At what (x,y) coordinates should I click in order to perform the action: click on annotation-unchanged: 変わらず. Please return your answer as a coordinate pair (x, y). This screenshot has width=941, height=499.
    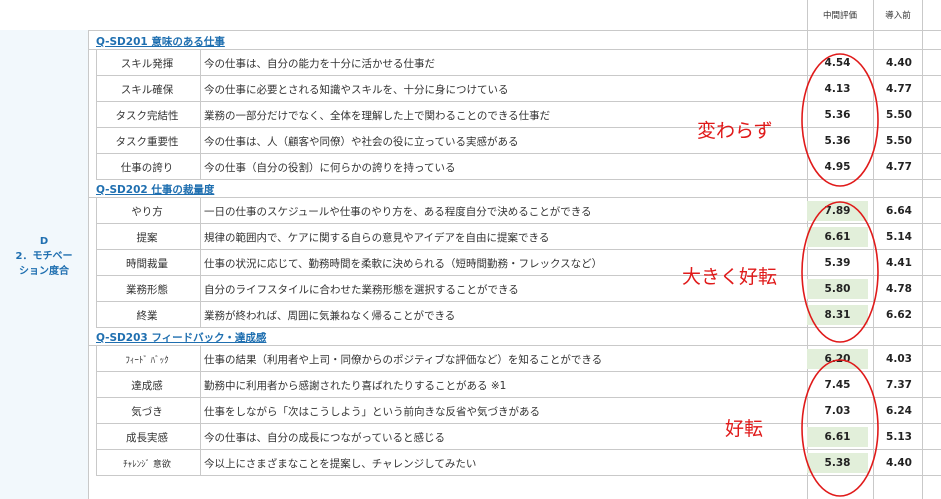
    Looking at the image, I should click on (735, 131).